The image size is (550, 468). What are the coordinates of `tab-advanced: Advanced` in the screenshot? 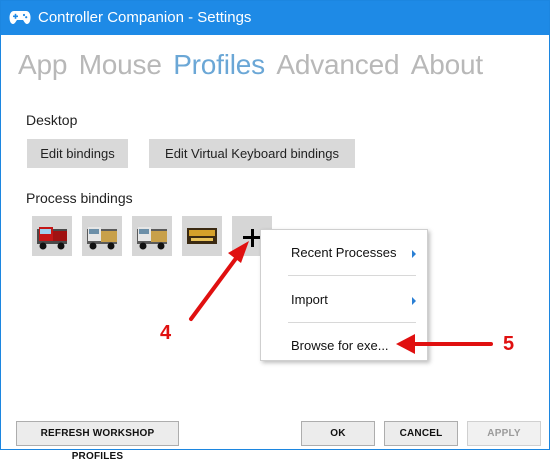 It's located at (337, 65).